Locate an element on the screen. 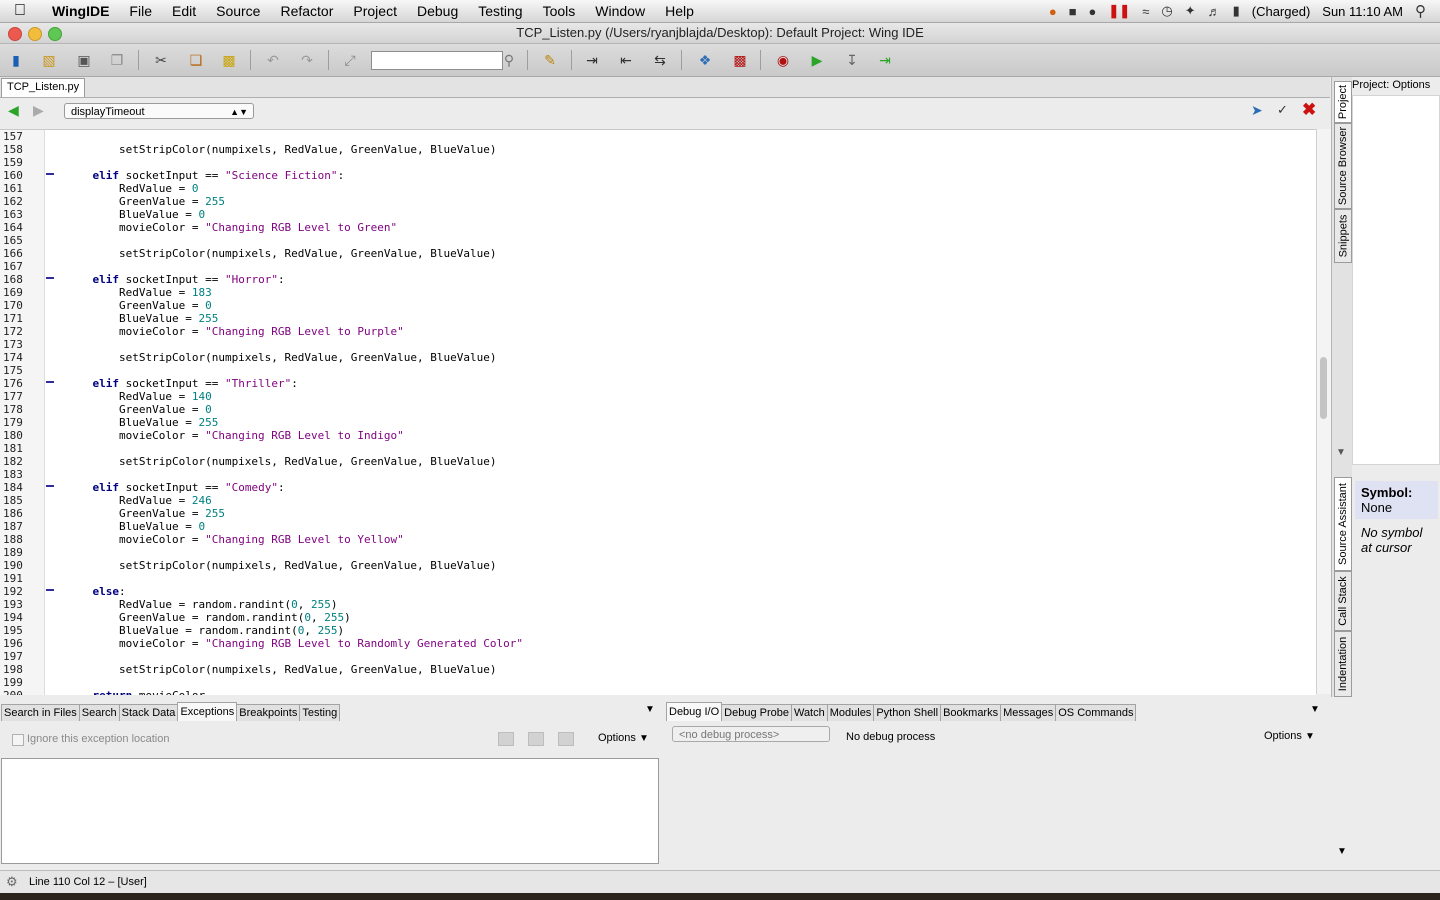 The height and width of the screenshot is (900, 1440). volume-icon: ♬ is located at coordinates (1214, 11).